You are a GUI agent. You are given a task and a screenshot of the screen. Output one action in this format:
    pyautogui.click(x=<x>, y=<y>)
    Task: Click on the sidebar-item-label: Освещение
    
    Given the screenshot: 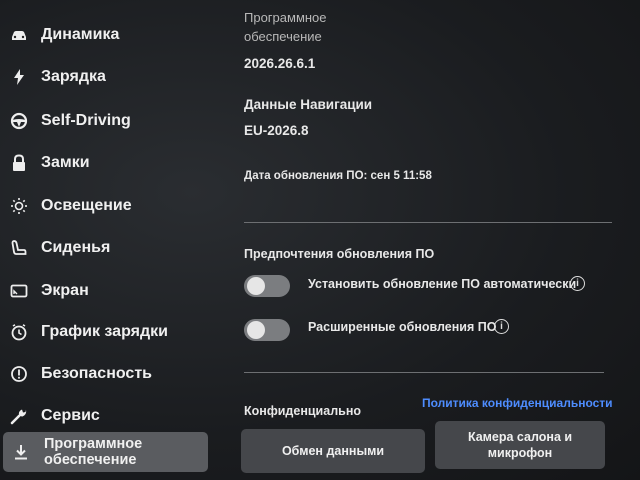 What is the action you would take?
    pyautogui.click(x=86, y=205)
    